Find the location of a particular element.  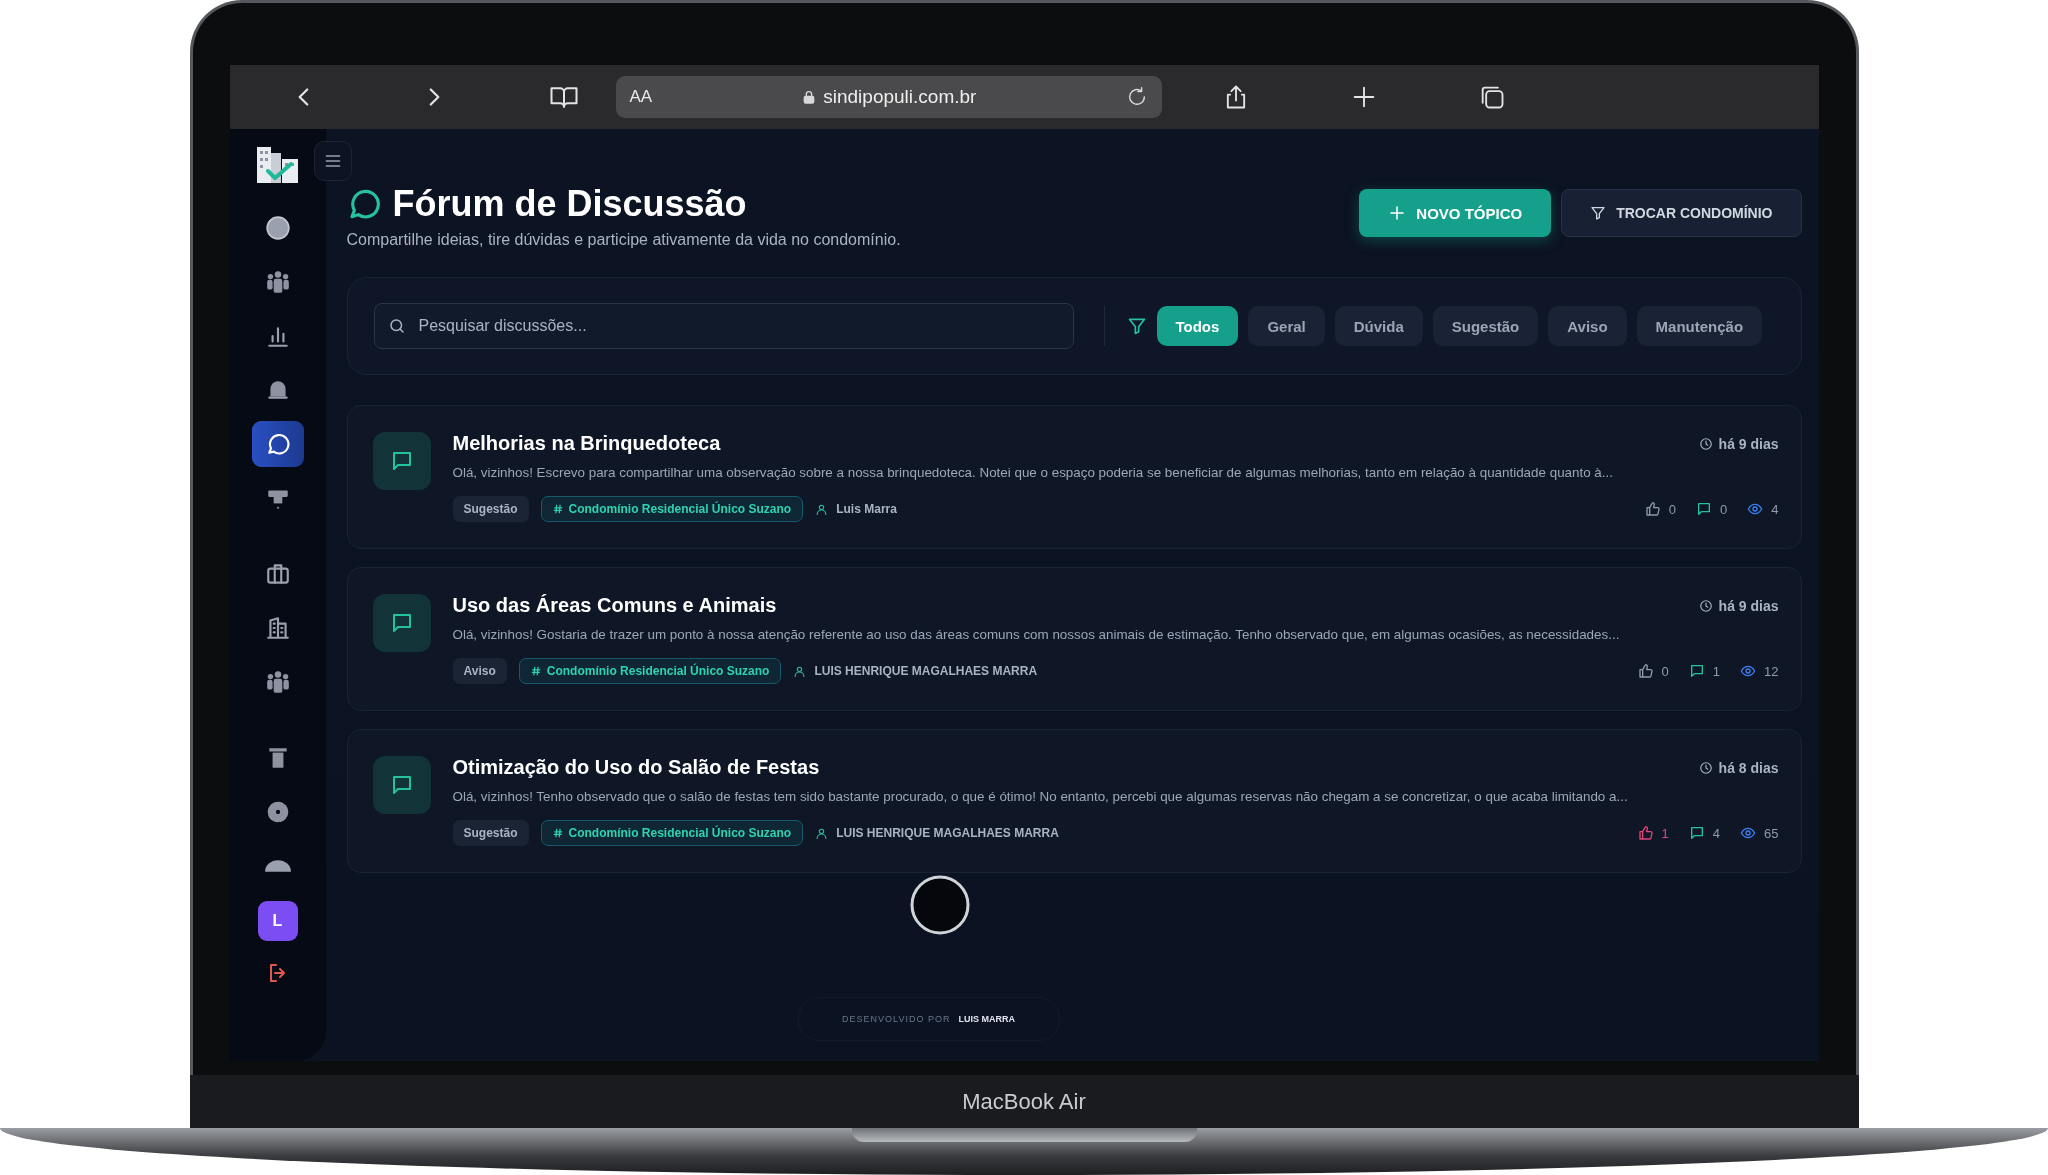

filter-chip: Dúvida is located at coordinates (1378, 326).